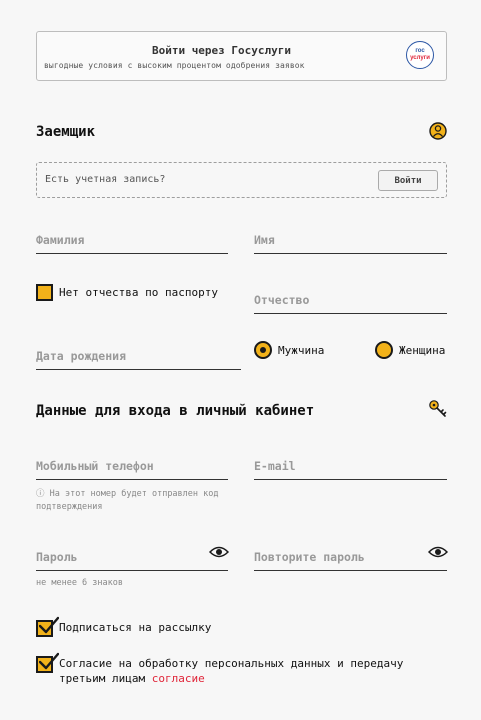 Image resolution: width=481 pixels, height=720 pixels. What do you see at coordinates (241, 180) in the screenshot?
I see `existing-account-box: Есть учетная запись? Войти` at bounding box center [241, 180].